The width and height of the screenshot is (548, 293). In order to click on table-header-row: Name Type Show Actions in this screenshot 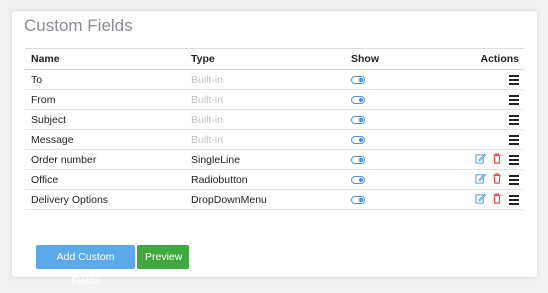, I will do `click(274, 59)`.